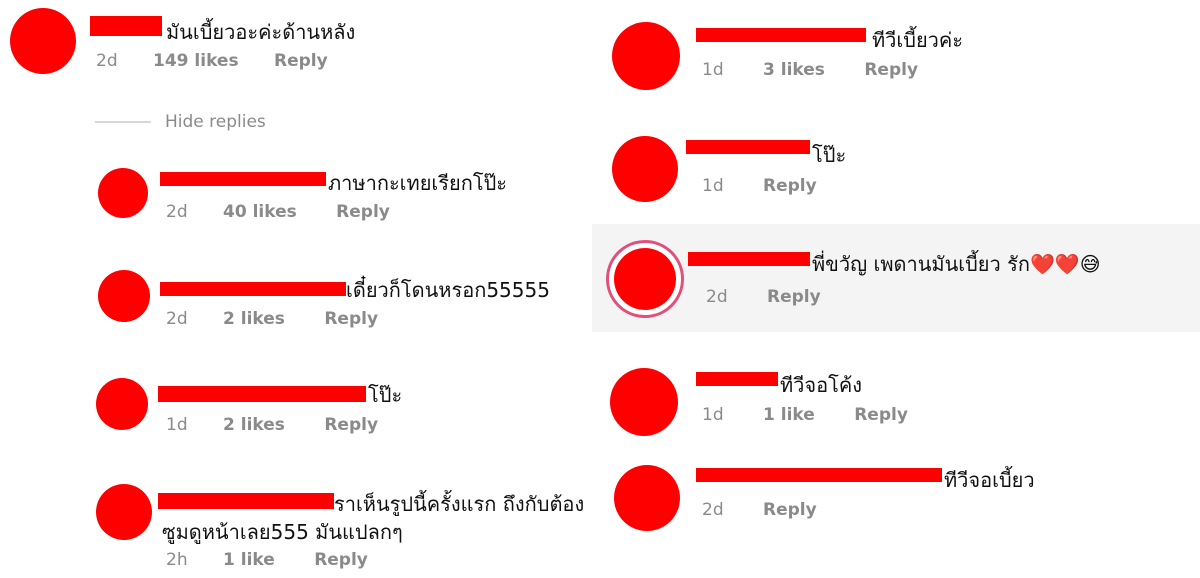  I want to click on comment-text: ภาษากะเทยเรียกโป๊ะ, so click(418, 183).